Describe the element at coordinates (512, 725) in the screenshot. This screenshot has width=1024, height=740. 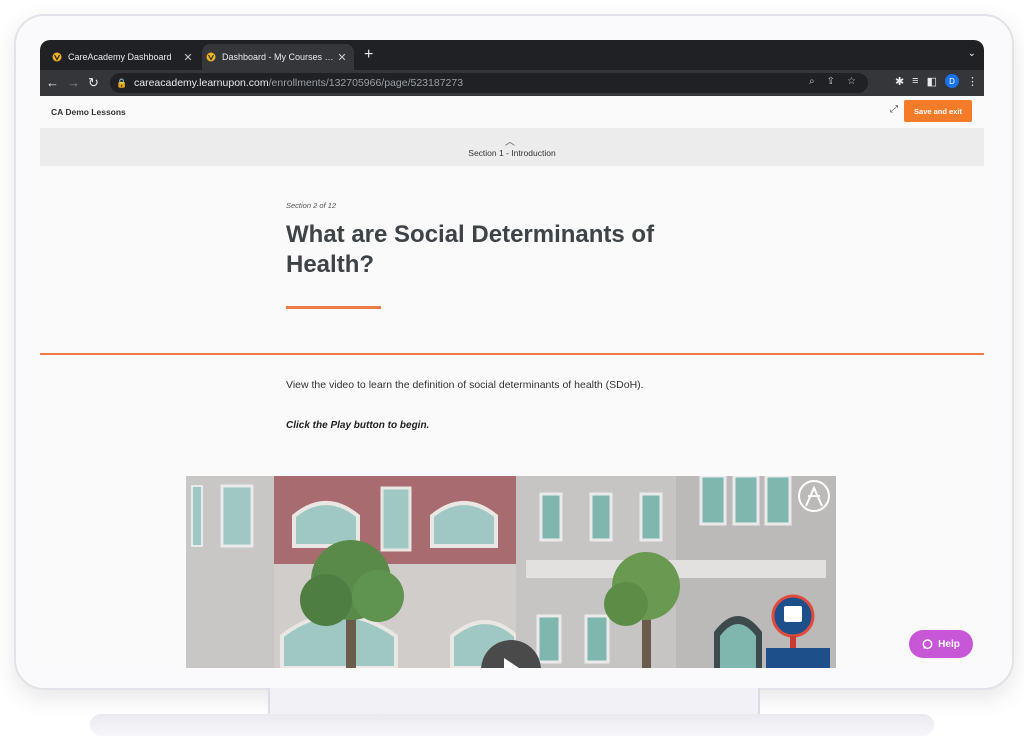
I see `device-base` at that location.